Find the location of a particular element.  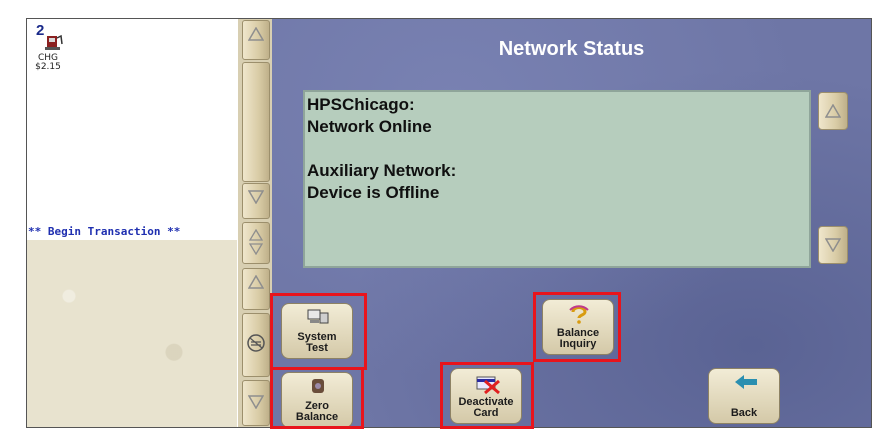

receipt-scroll-up-button is located at coordinates (256, 289).